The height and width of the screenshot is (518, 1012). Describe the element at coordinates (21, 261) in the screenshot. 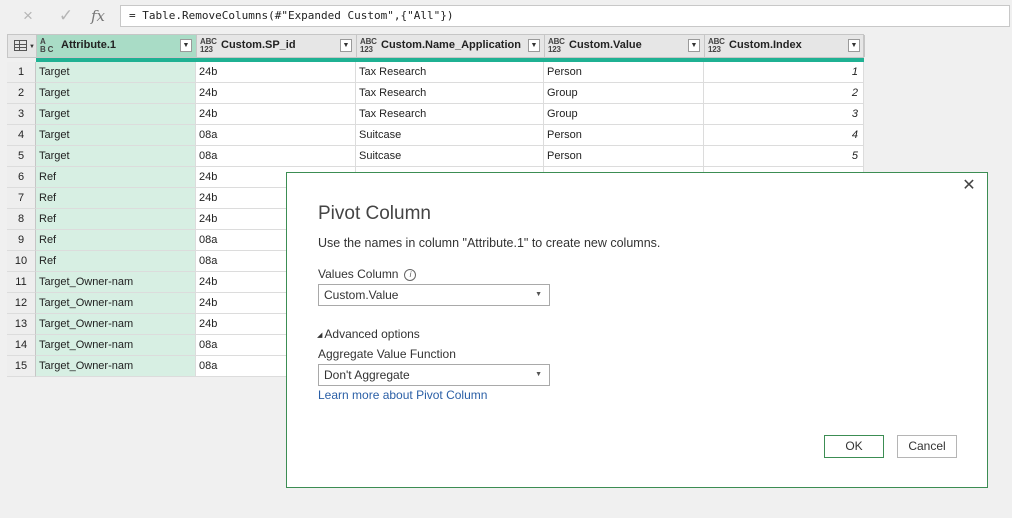

I see `row-number: 10` at that location.